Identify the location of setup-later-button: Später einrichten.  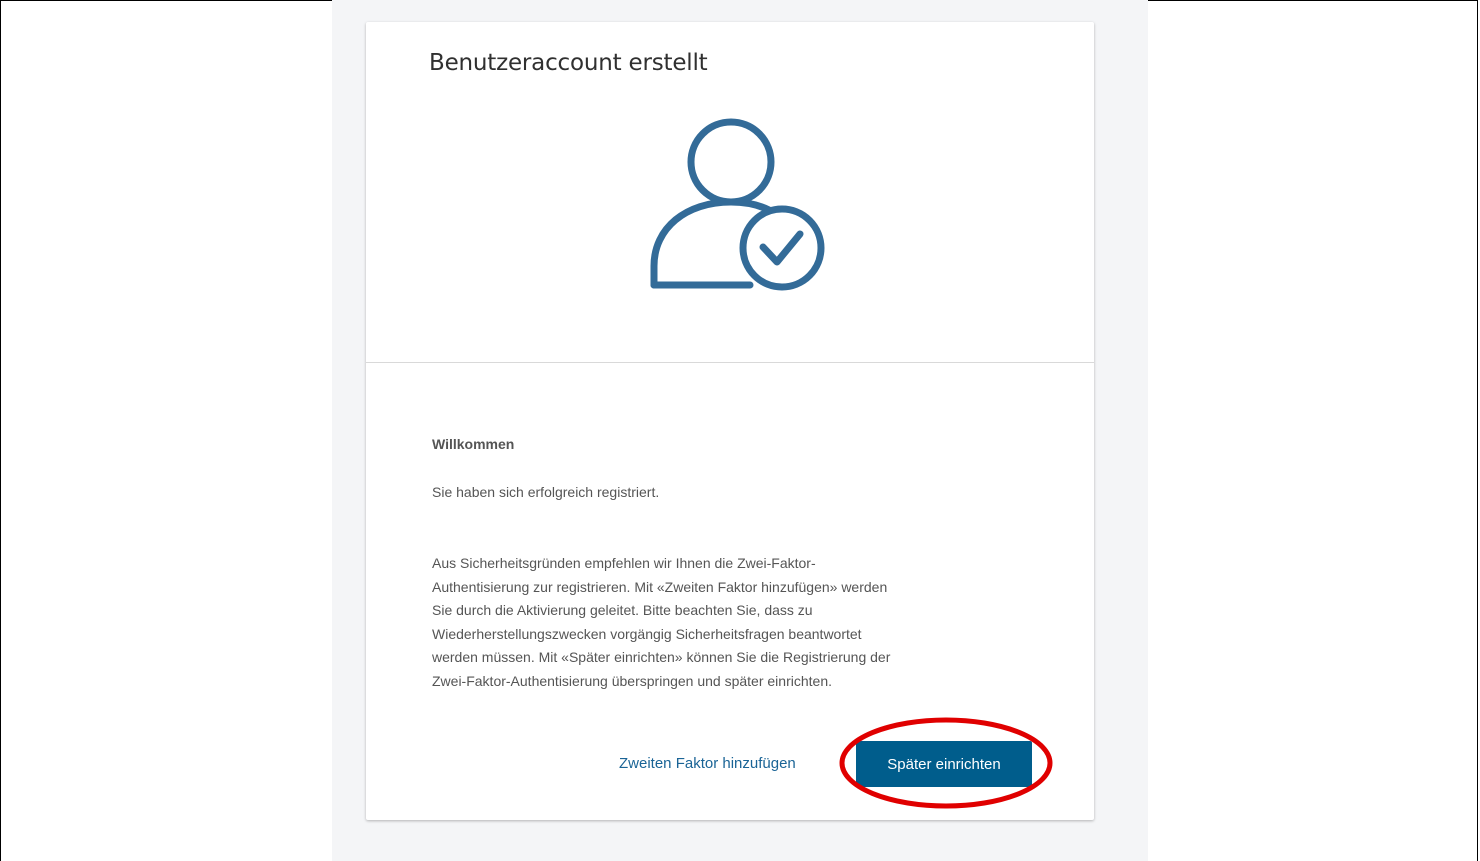
(944, 764).